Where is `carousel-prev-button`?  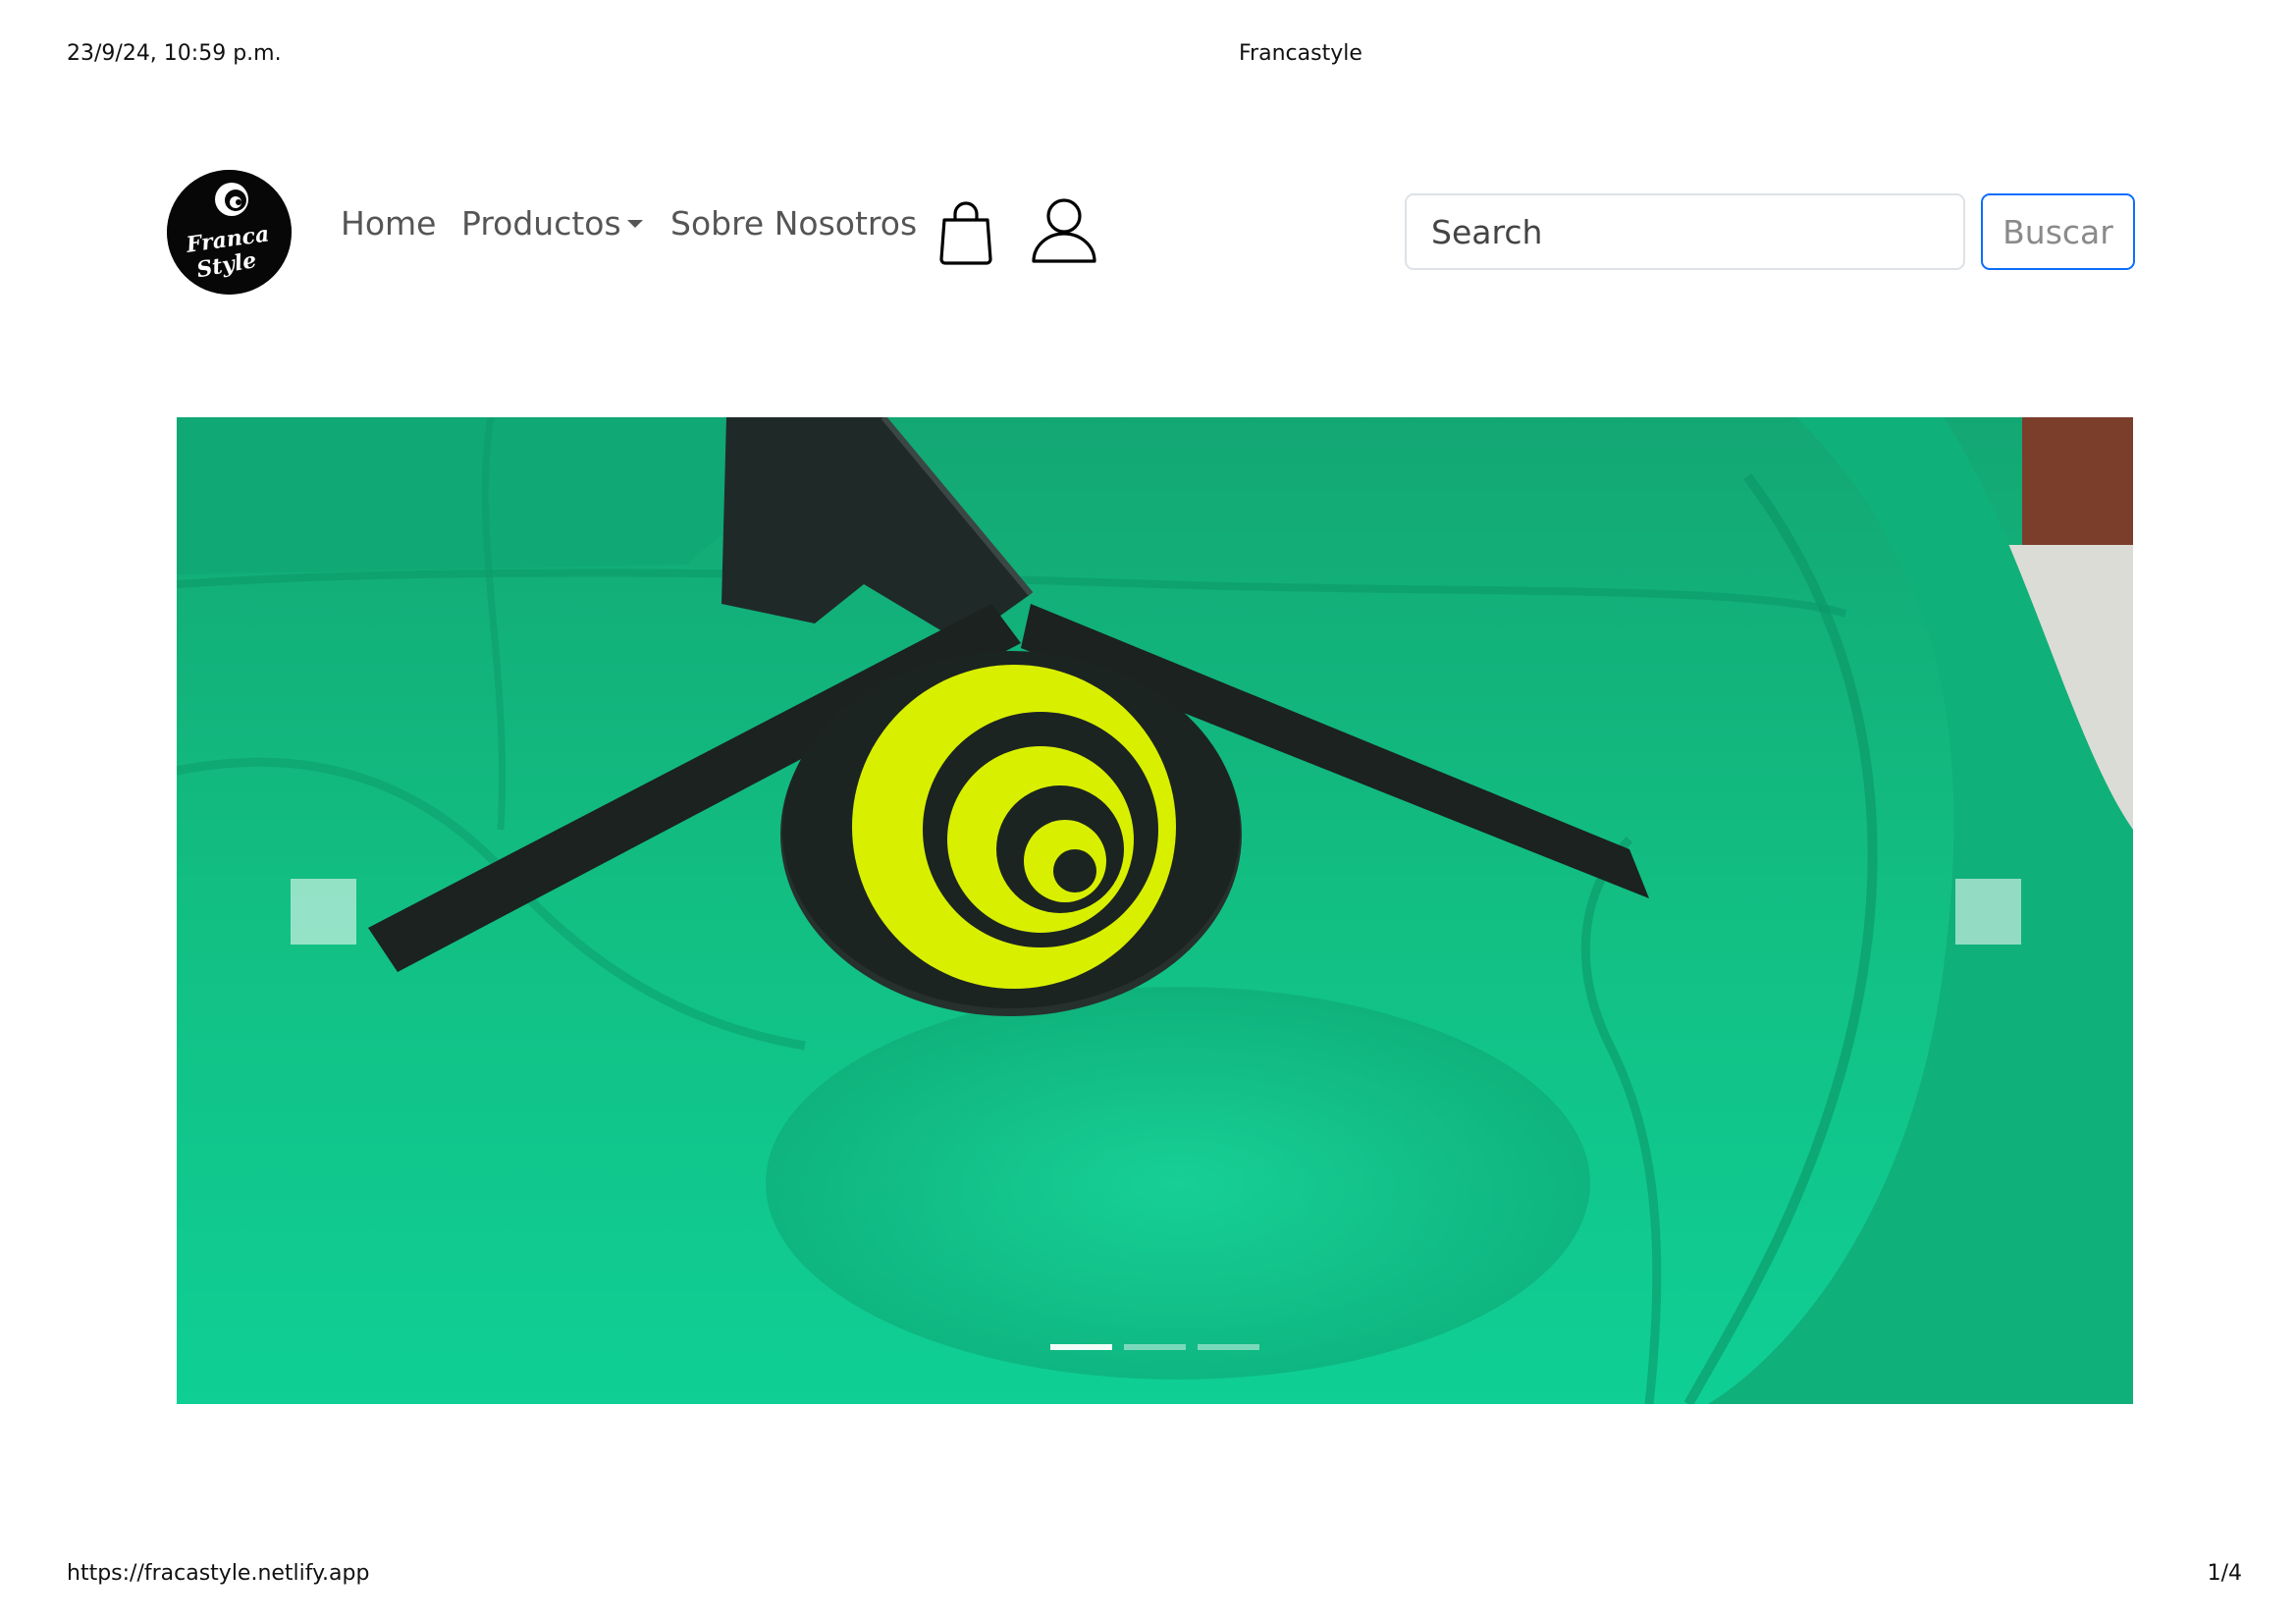
carousel-prev-button is located at coordinates (323, 912).